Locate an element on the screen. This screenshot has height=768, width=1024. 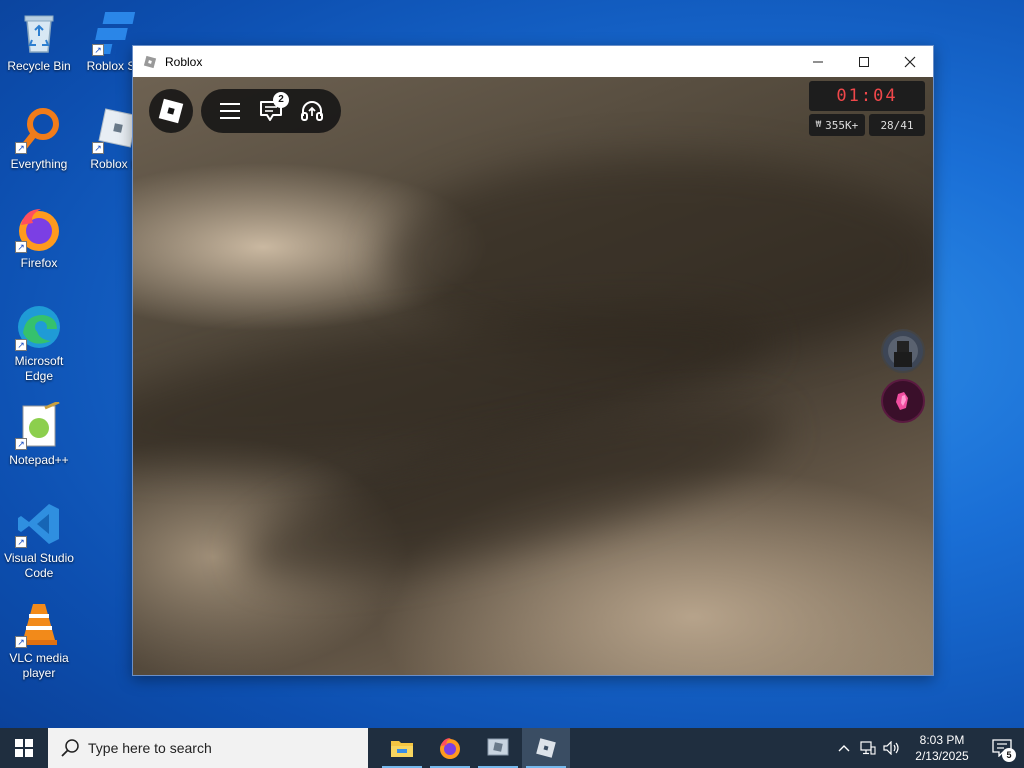
desktop-icon-label: Notepad++ is located at coordinates (39, 460).